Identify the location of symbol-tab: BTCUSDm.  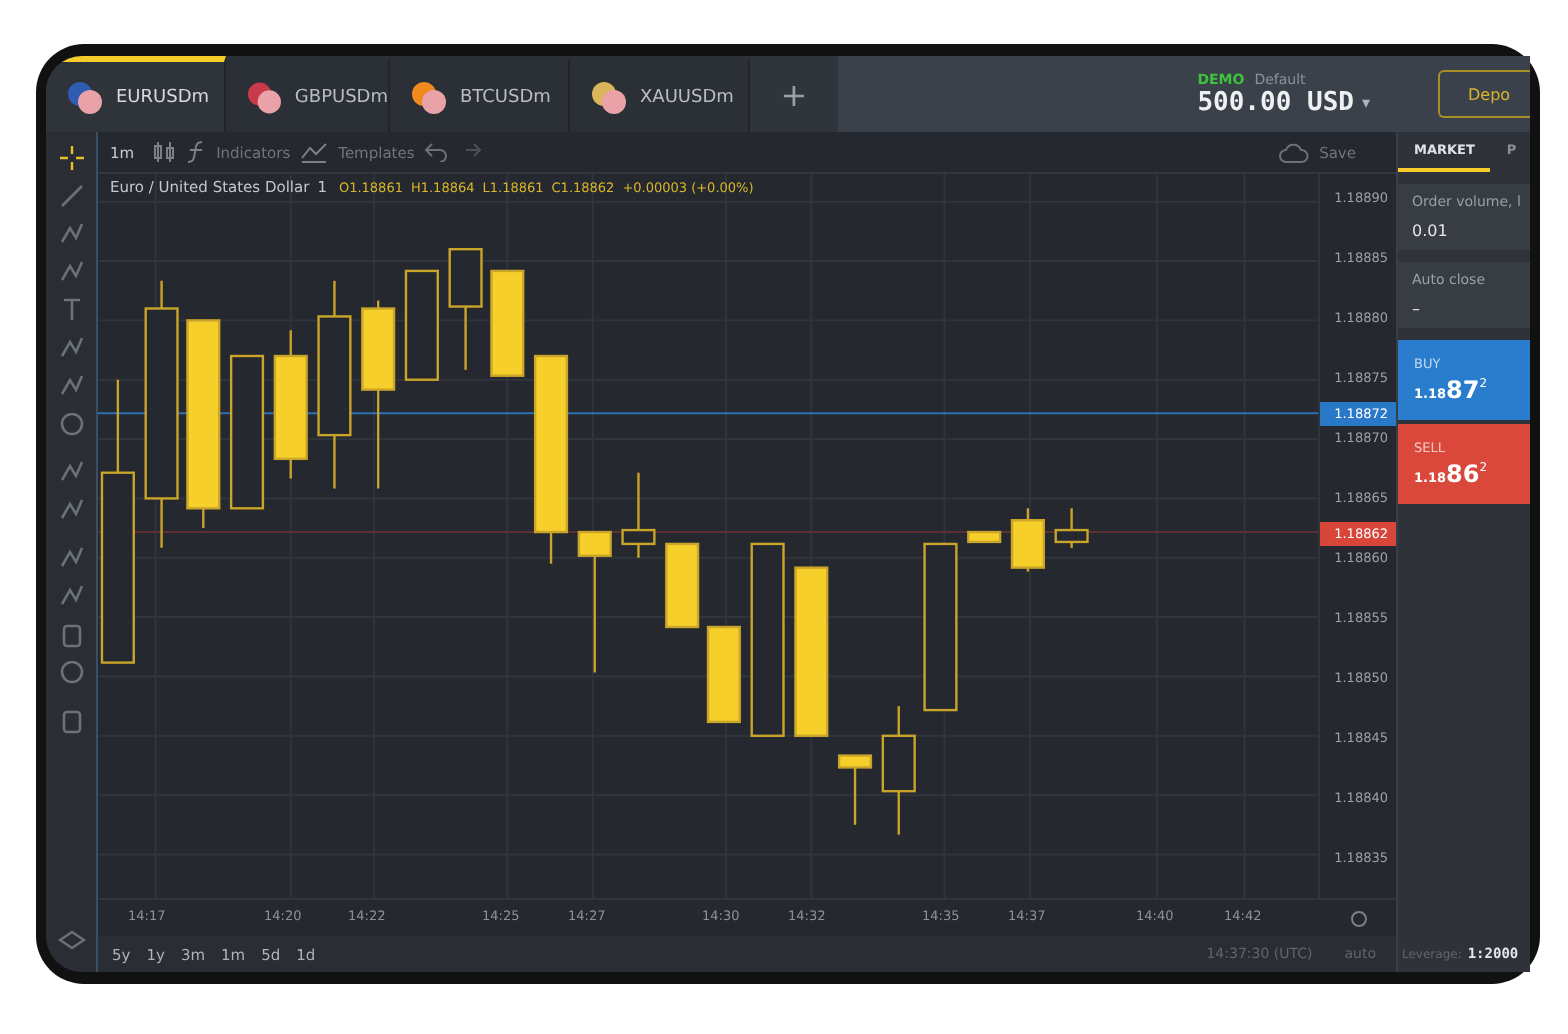
(480, 94).